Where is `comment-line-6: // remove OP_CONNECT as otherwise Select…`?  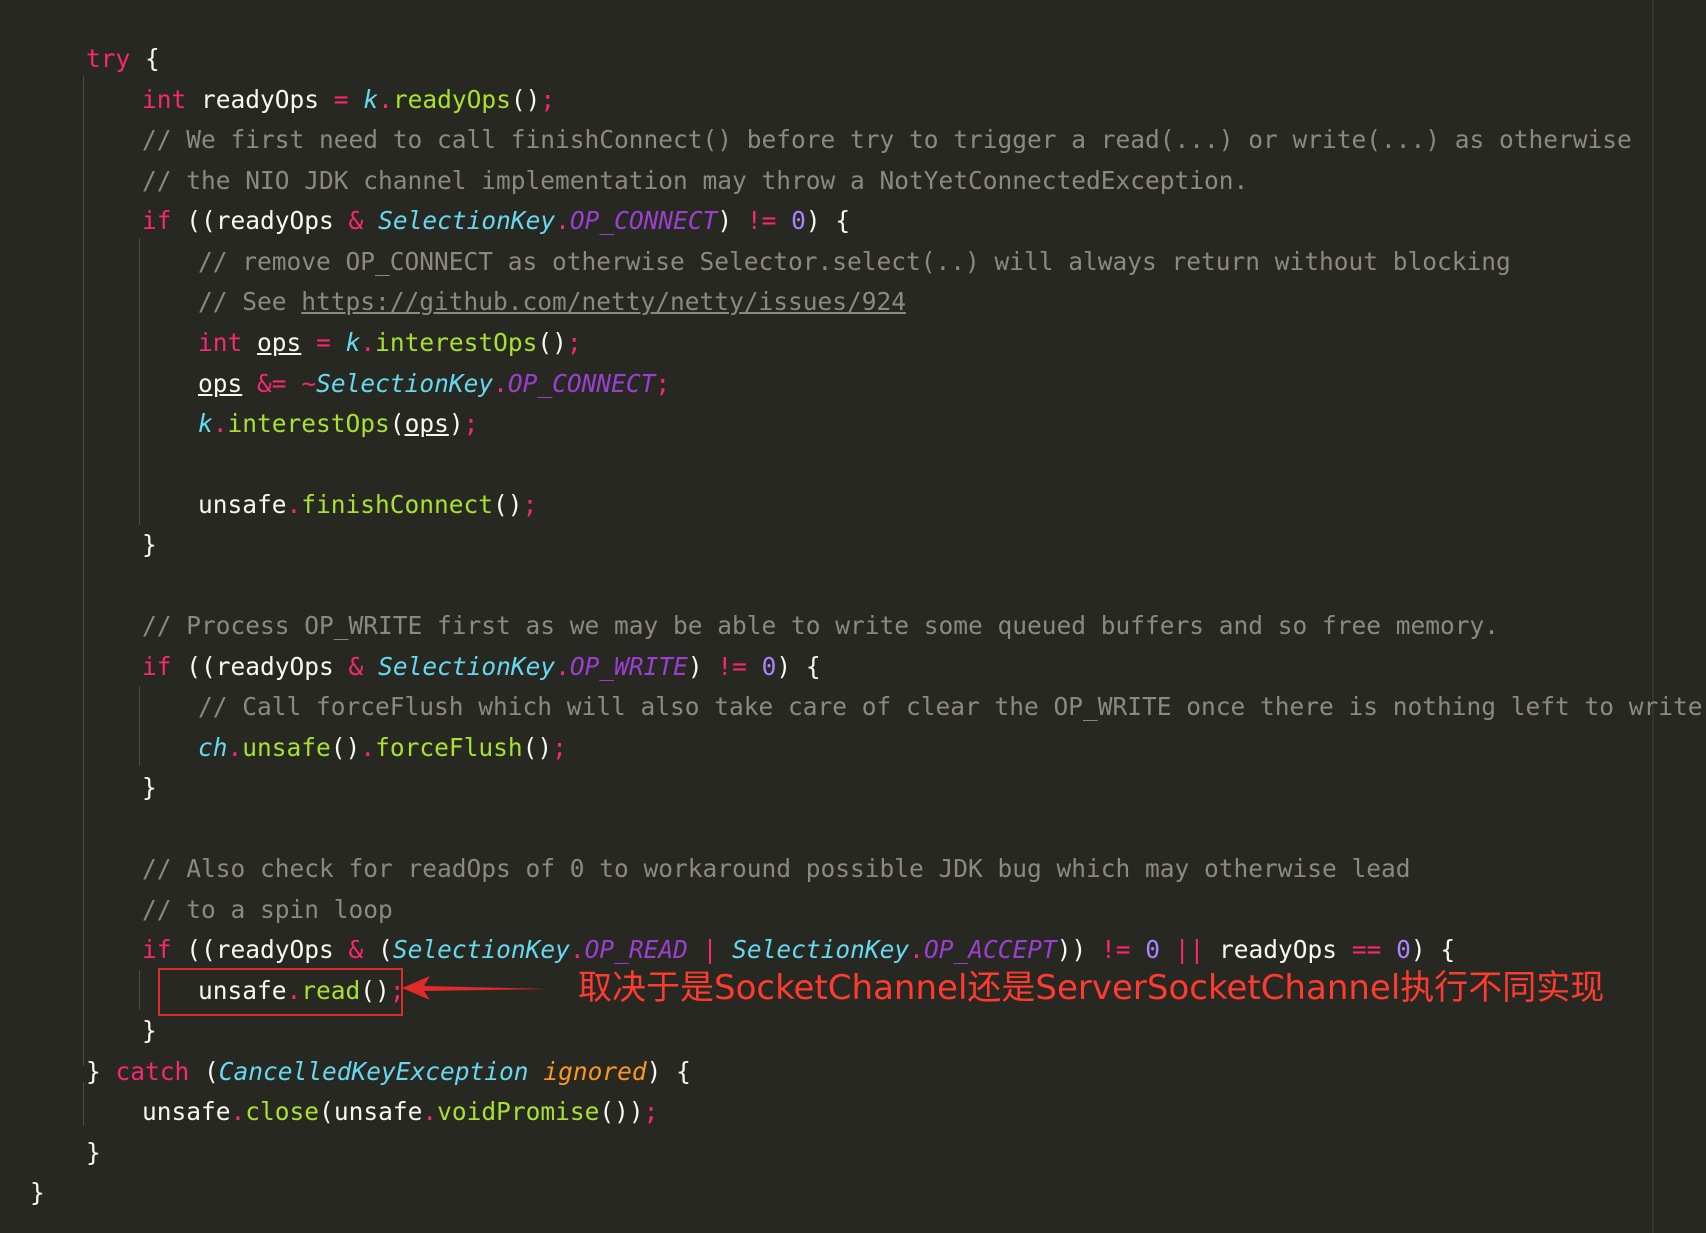 comment-line-6: // remove OP_CONNECT as otherwise Select… is located at coordinates (854, 262).